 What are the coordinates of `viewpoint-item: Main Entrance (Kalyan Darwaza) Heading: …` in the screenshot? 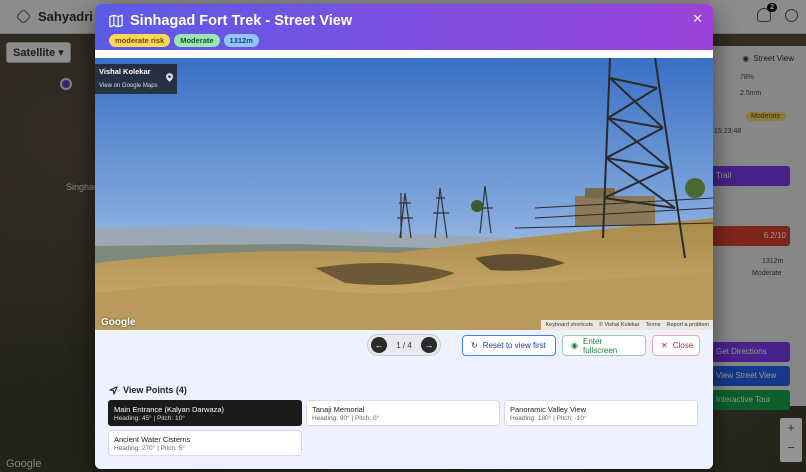 It's located at (205, 413).